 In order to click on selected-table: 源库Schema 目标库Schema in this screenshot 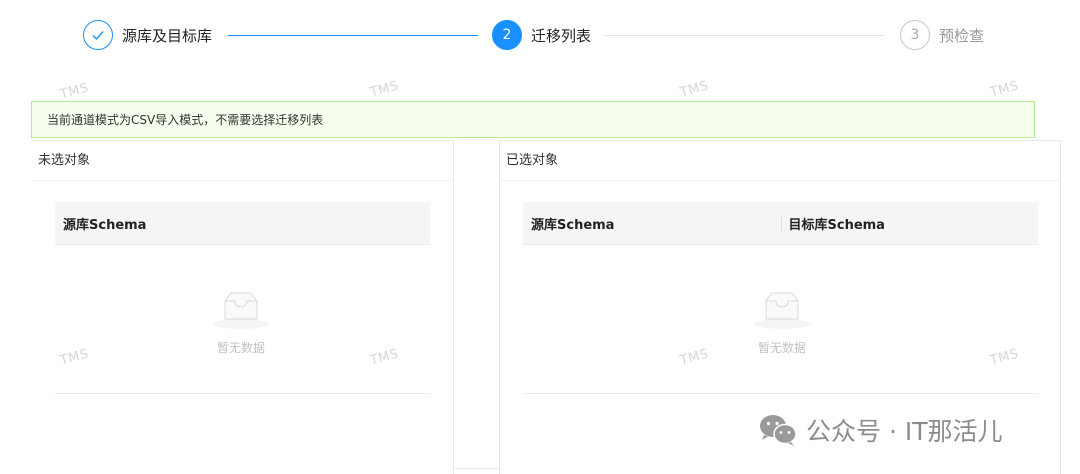, I will do `click(780, 223)`.